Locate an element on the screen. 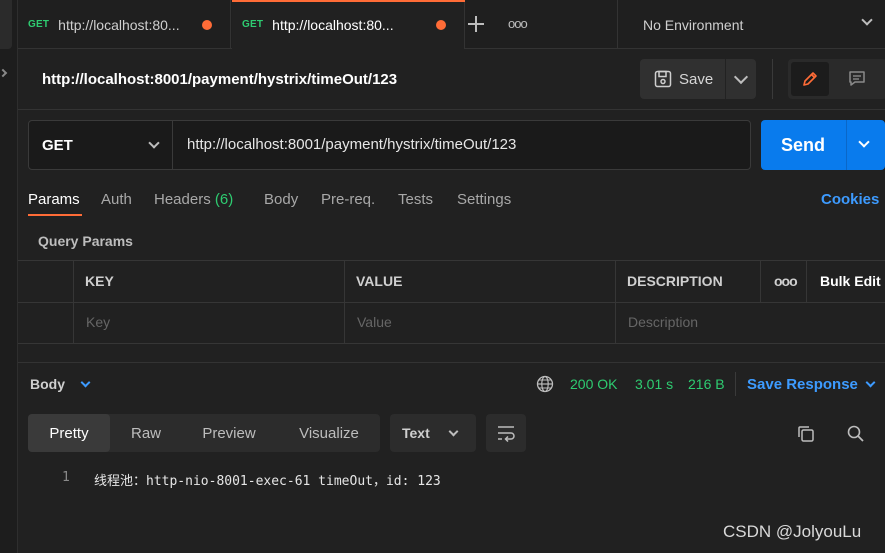 The image size is (885, 553). tab-auth: Auth is located at coordinates (116, 199).